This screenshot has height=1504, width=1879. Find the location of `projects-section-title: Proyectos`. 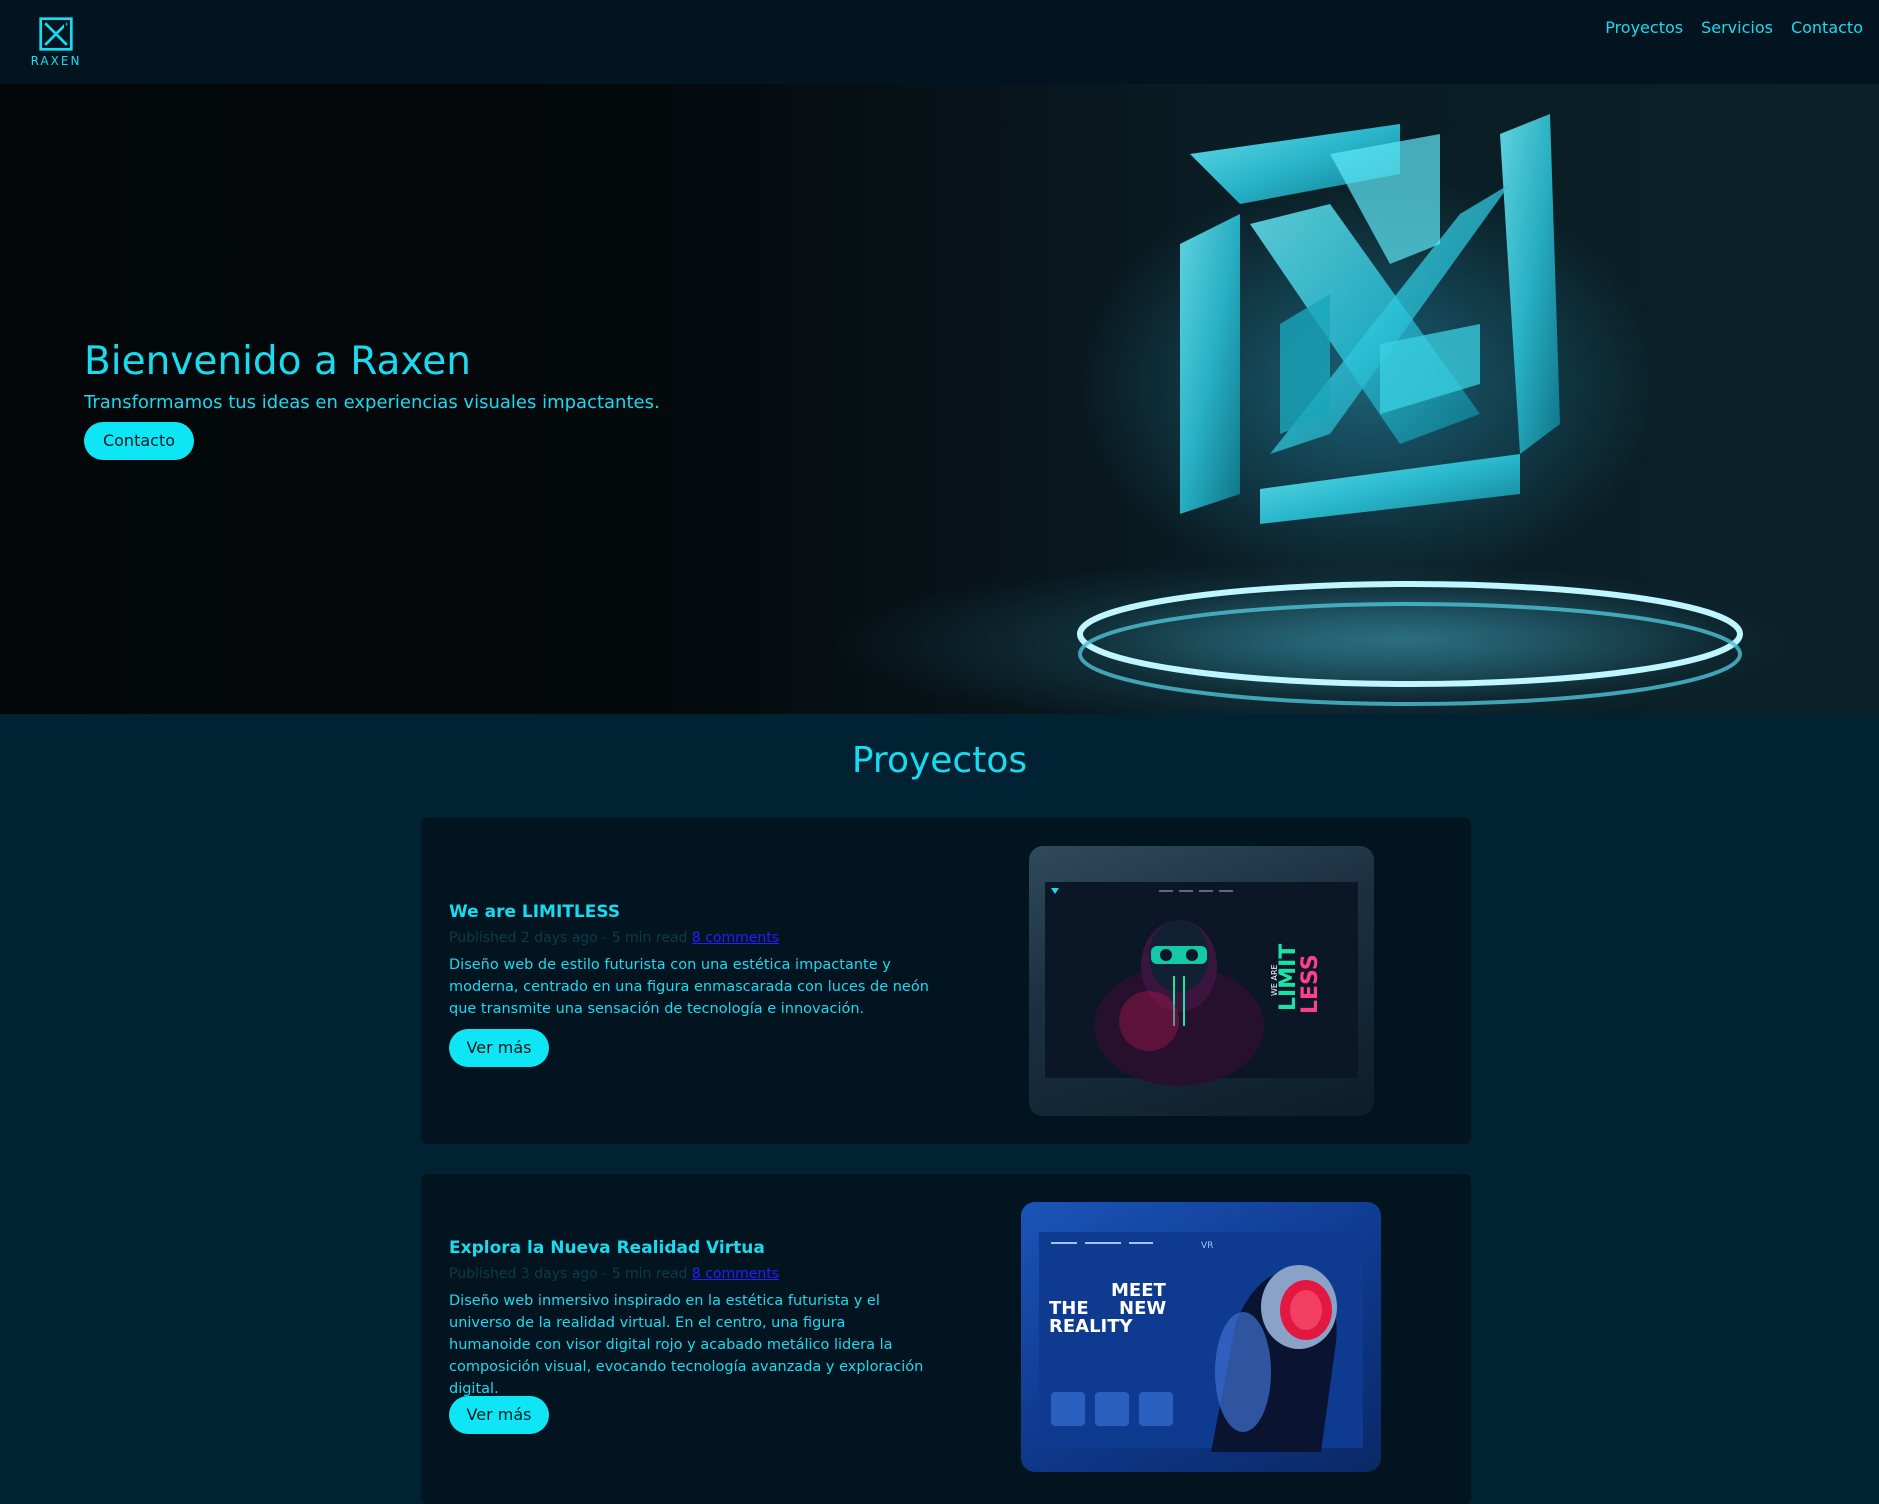

projects-section-title: Proyectos is located at coordinates (939, 760).